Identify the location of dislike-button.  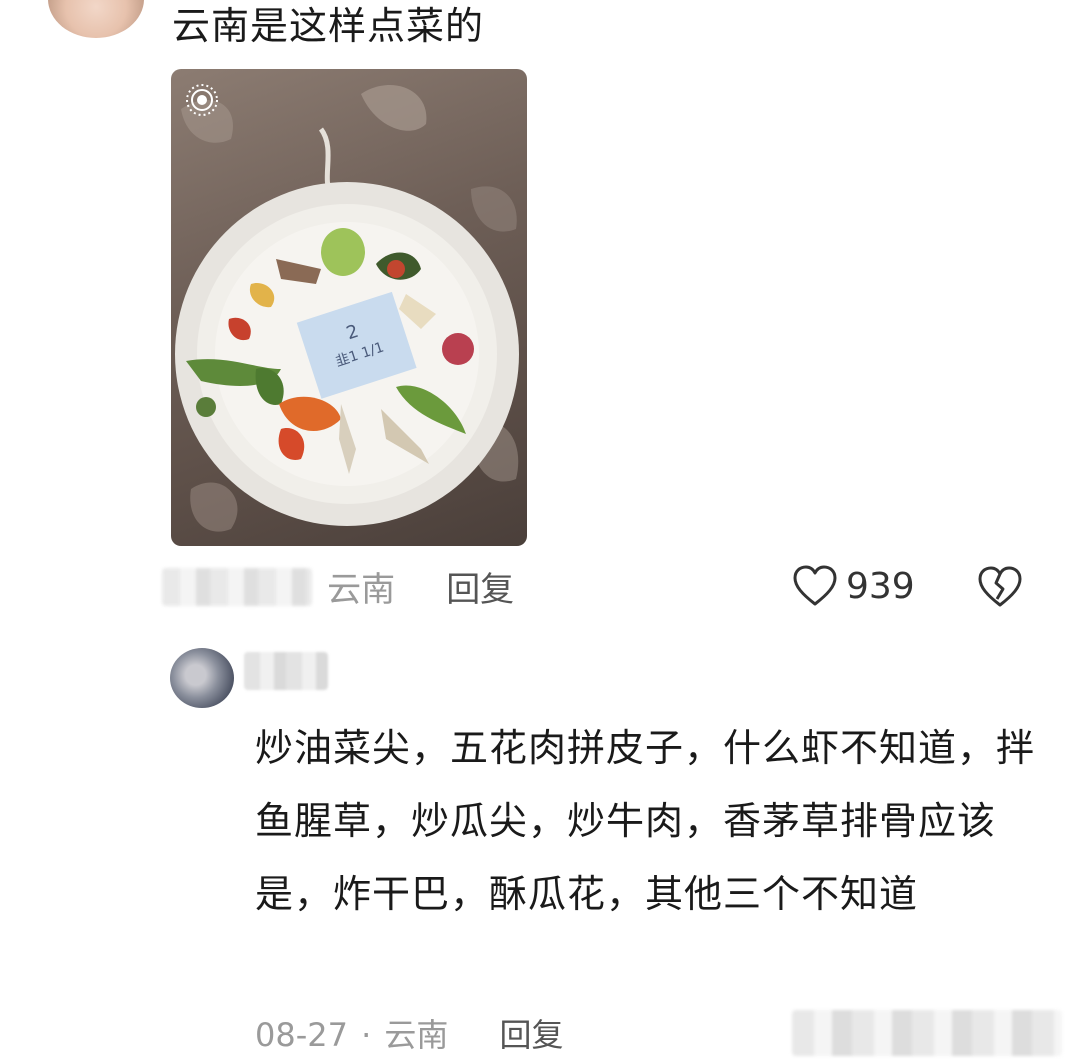
(1000, 587).